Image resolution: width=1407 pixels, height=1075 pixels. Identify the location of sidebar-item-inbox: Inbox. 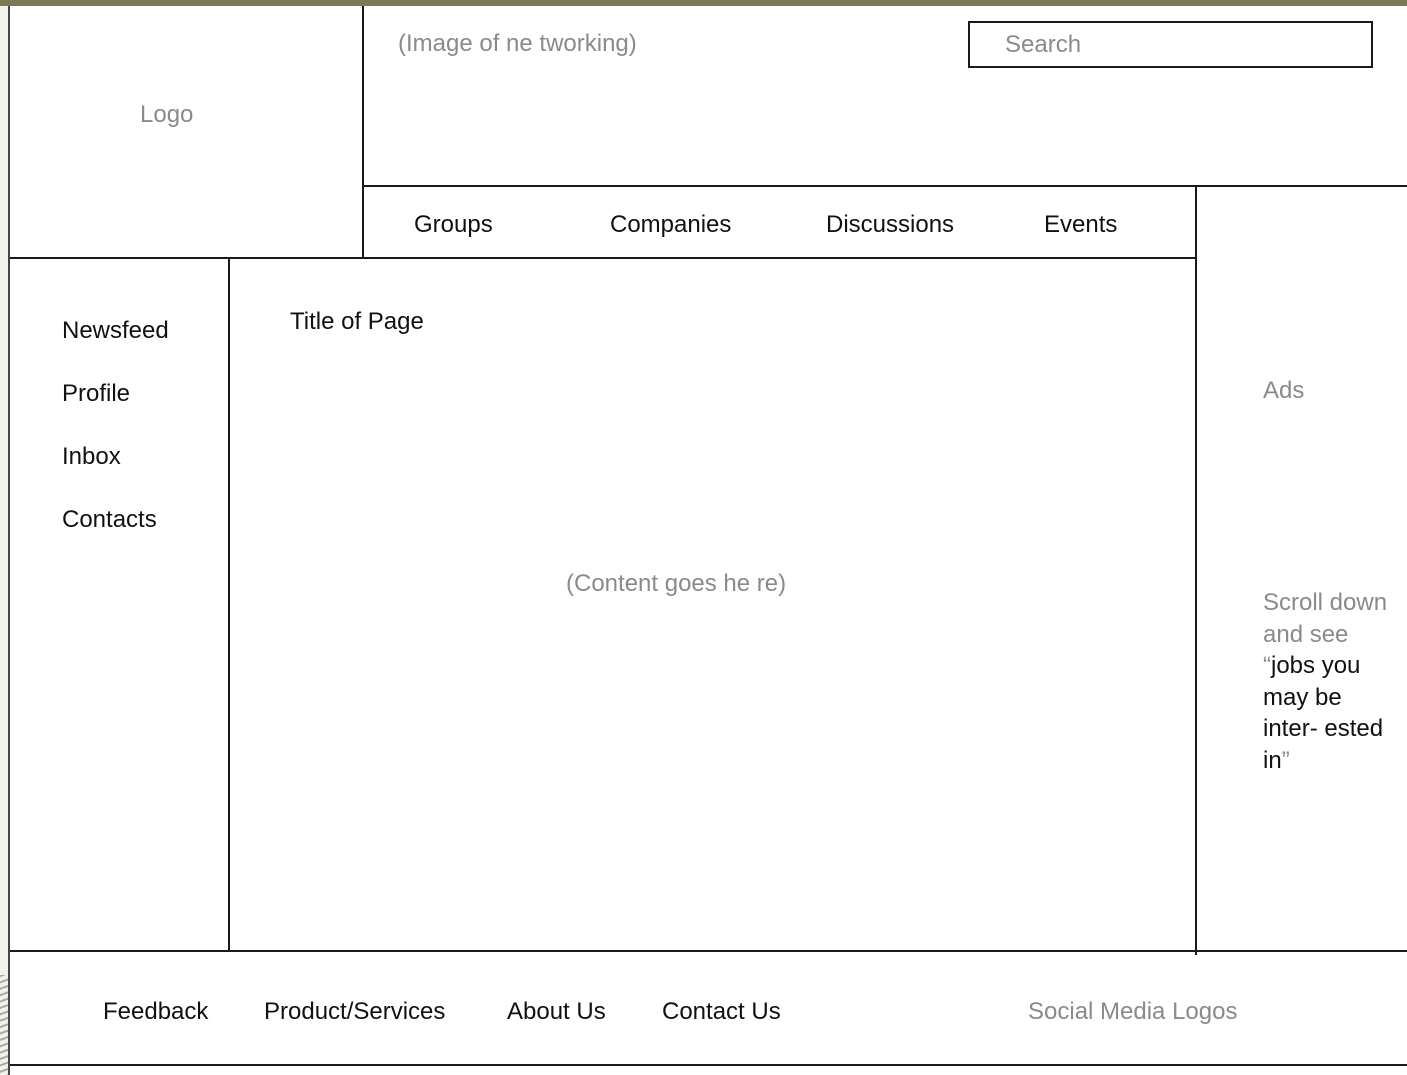
(91, 457).